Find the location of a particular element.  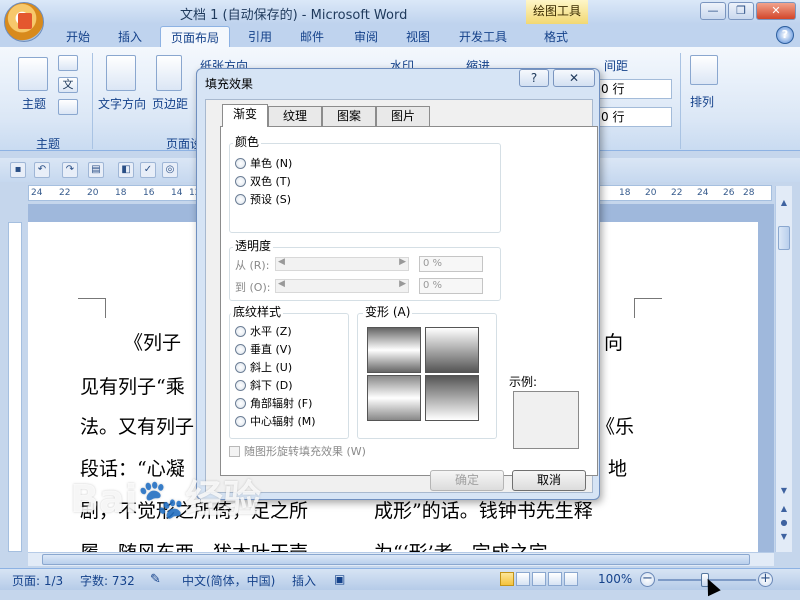

dialog-help-button: ? is located at coordinates (534, 78).